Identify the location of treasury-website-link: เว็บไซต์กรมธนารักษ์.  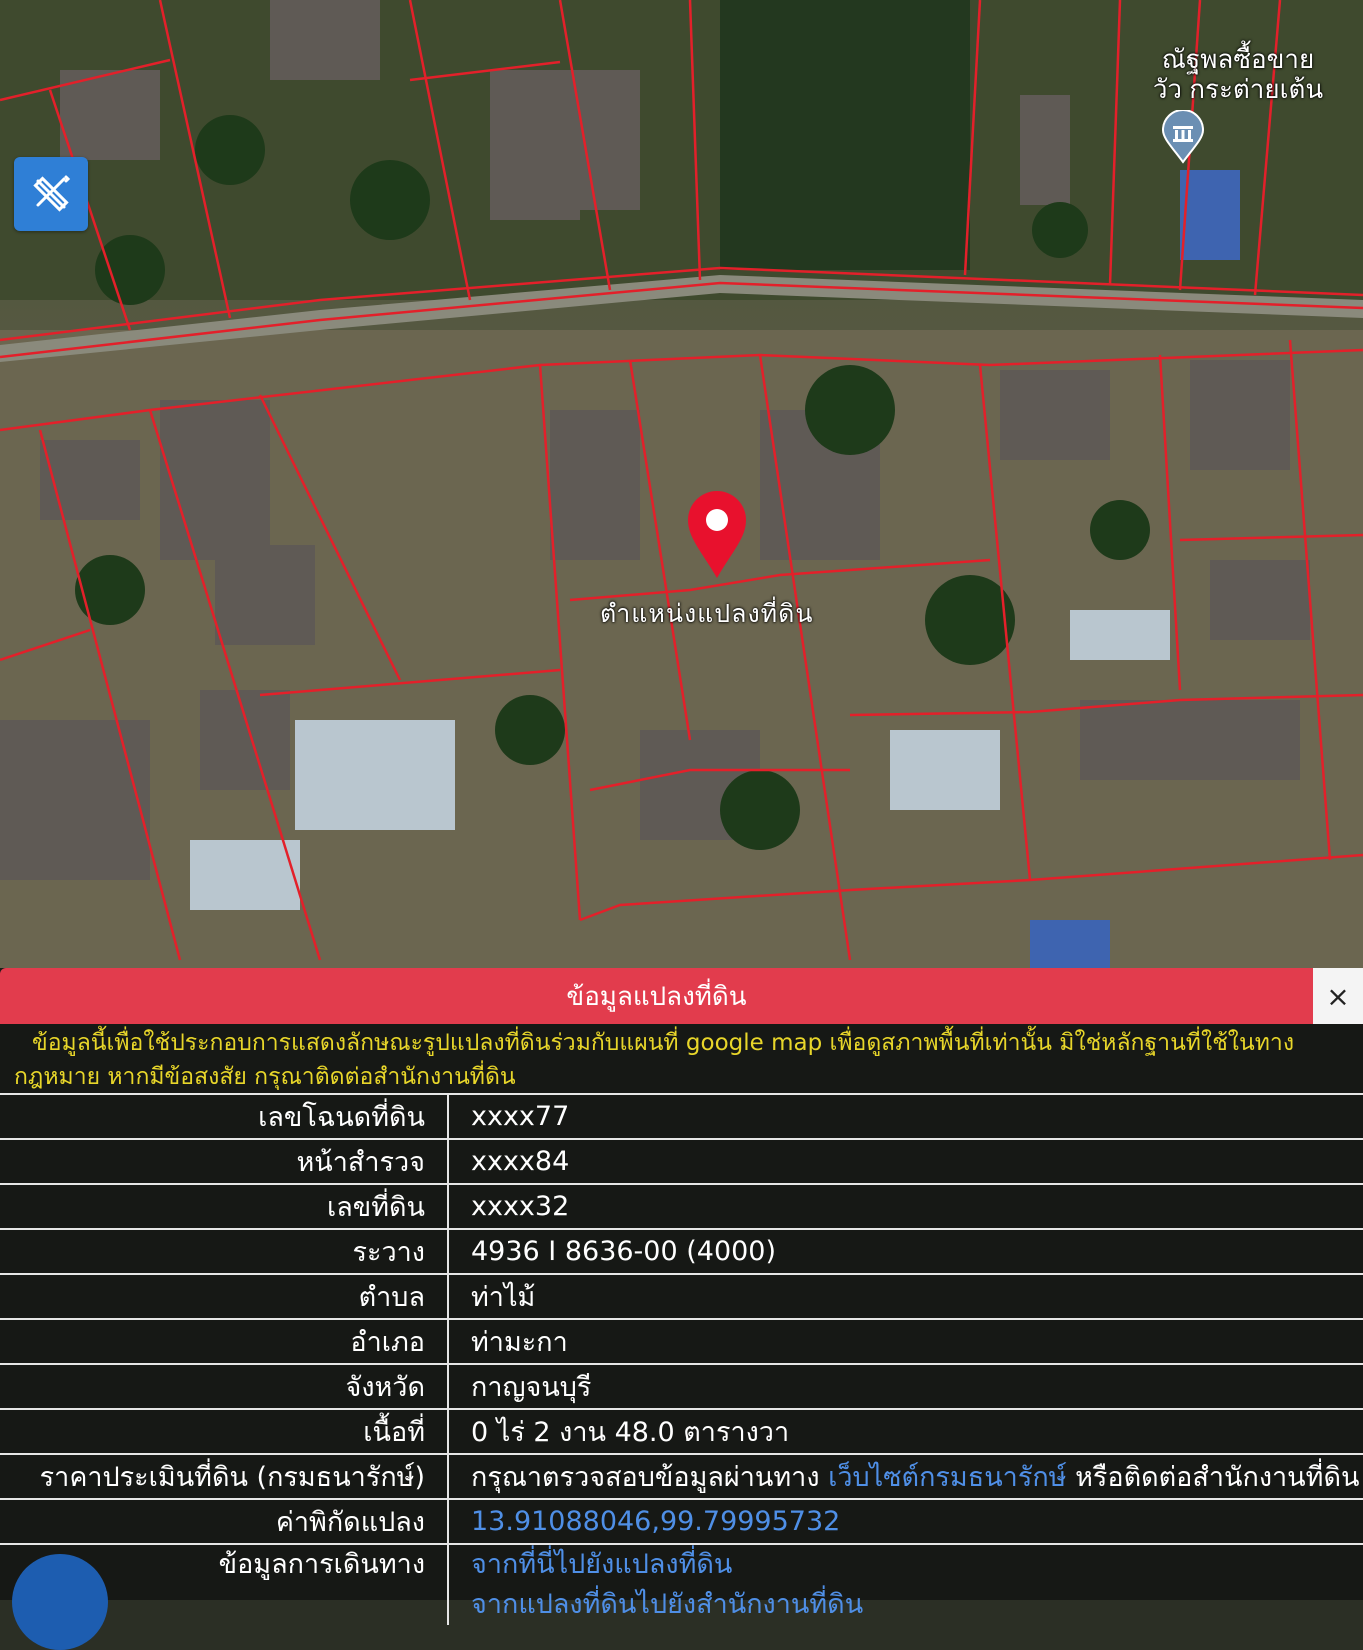
(947, 1477).